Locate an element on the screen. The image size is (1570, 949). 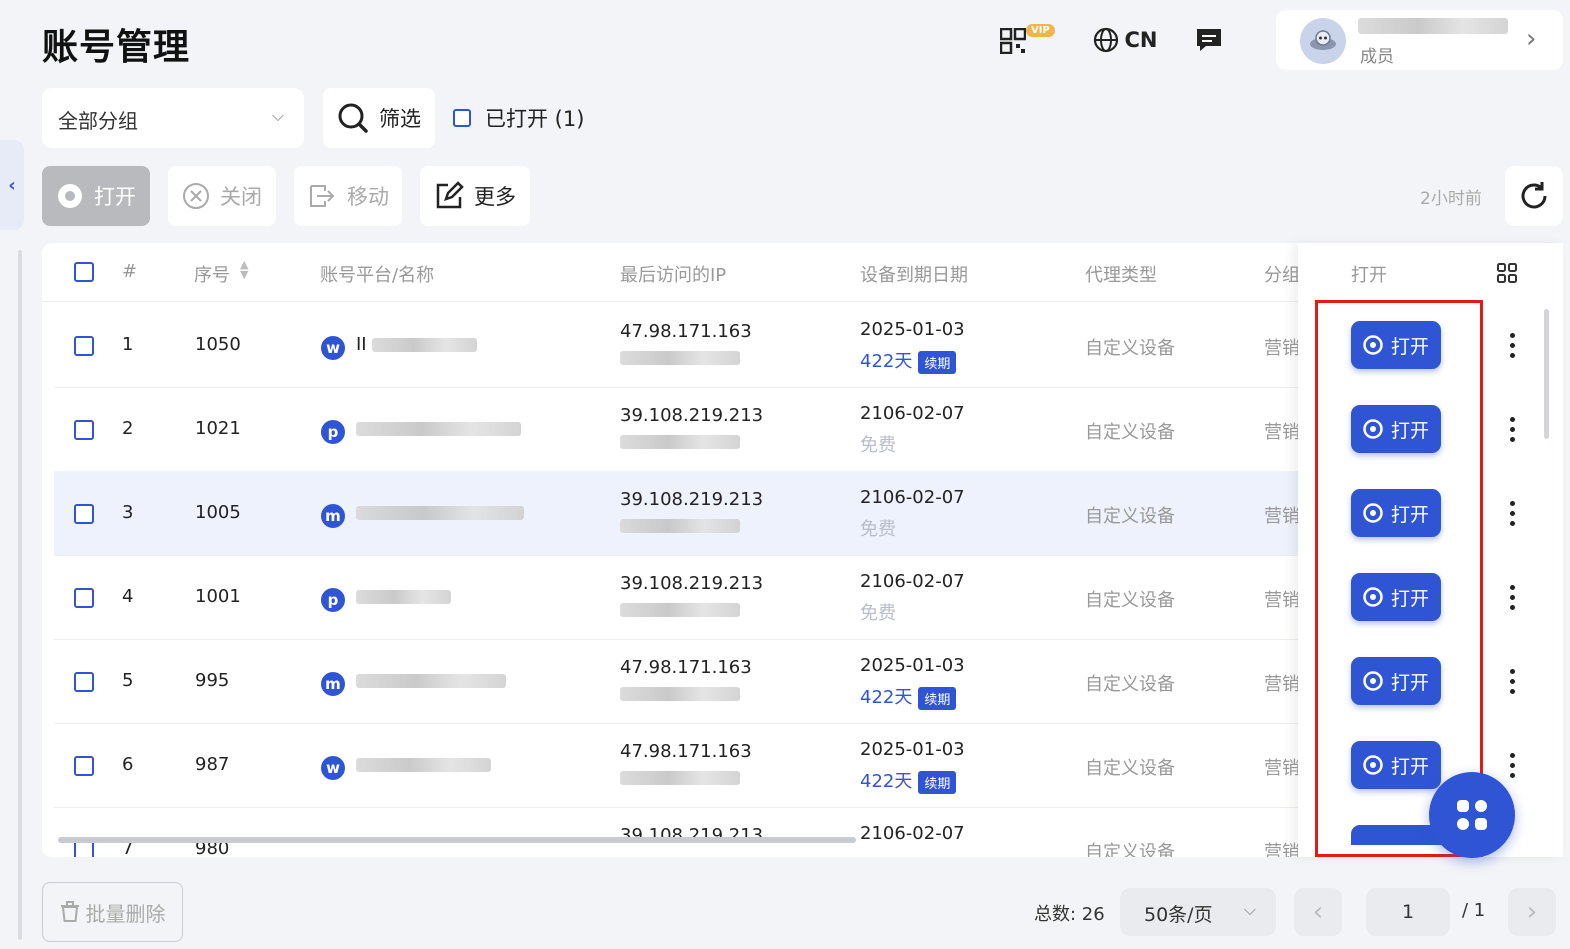
user-role: 成员 is located at coordinates (1377, 57).